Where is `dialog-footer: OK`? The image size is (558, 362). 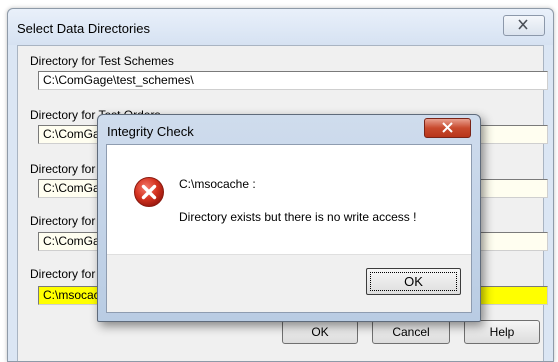 dialog-footer: OK is located at coordinates (289, 283).